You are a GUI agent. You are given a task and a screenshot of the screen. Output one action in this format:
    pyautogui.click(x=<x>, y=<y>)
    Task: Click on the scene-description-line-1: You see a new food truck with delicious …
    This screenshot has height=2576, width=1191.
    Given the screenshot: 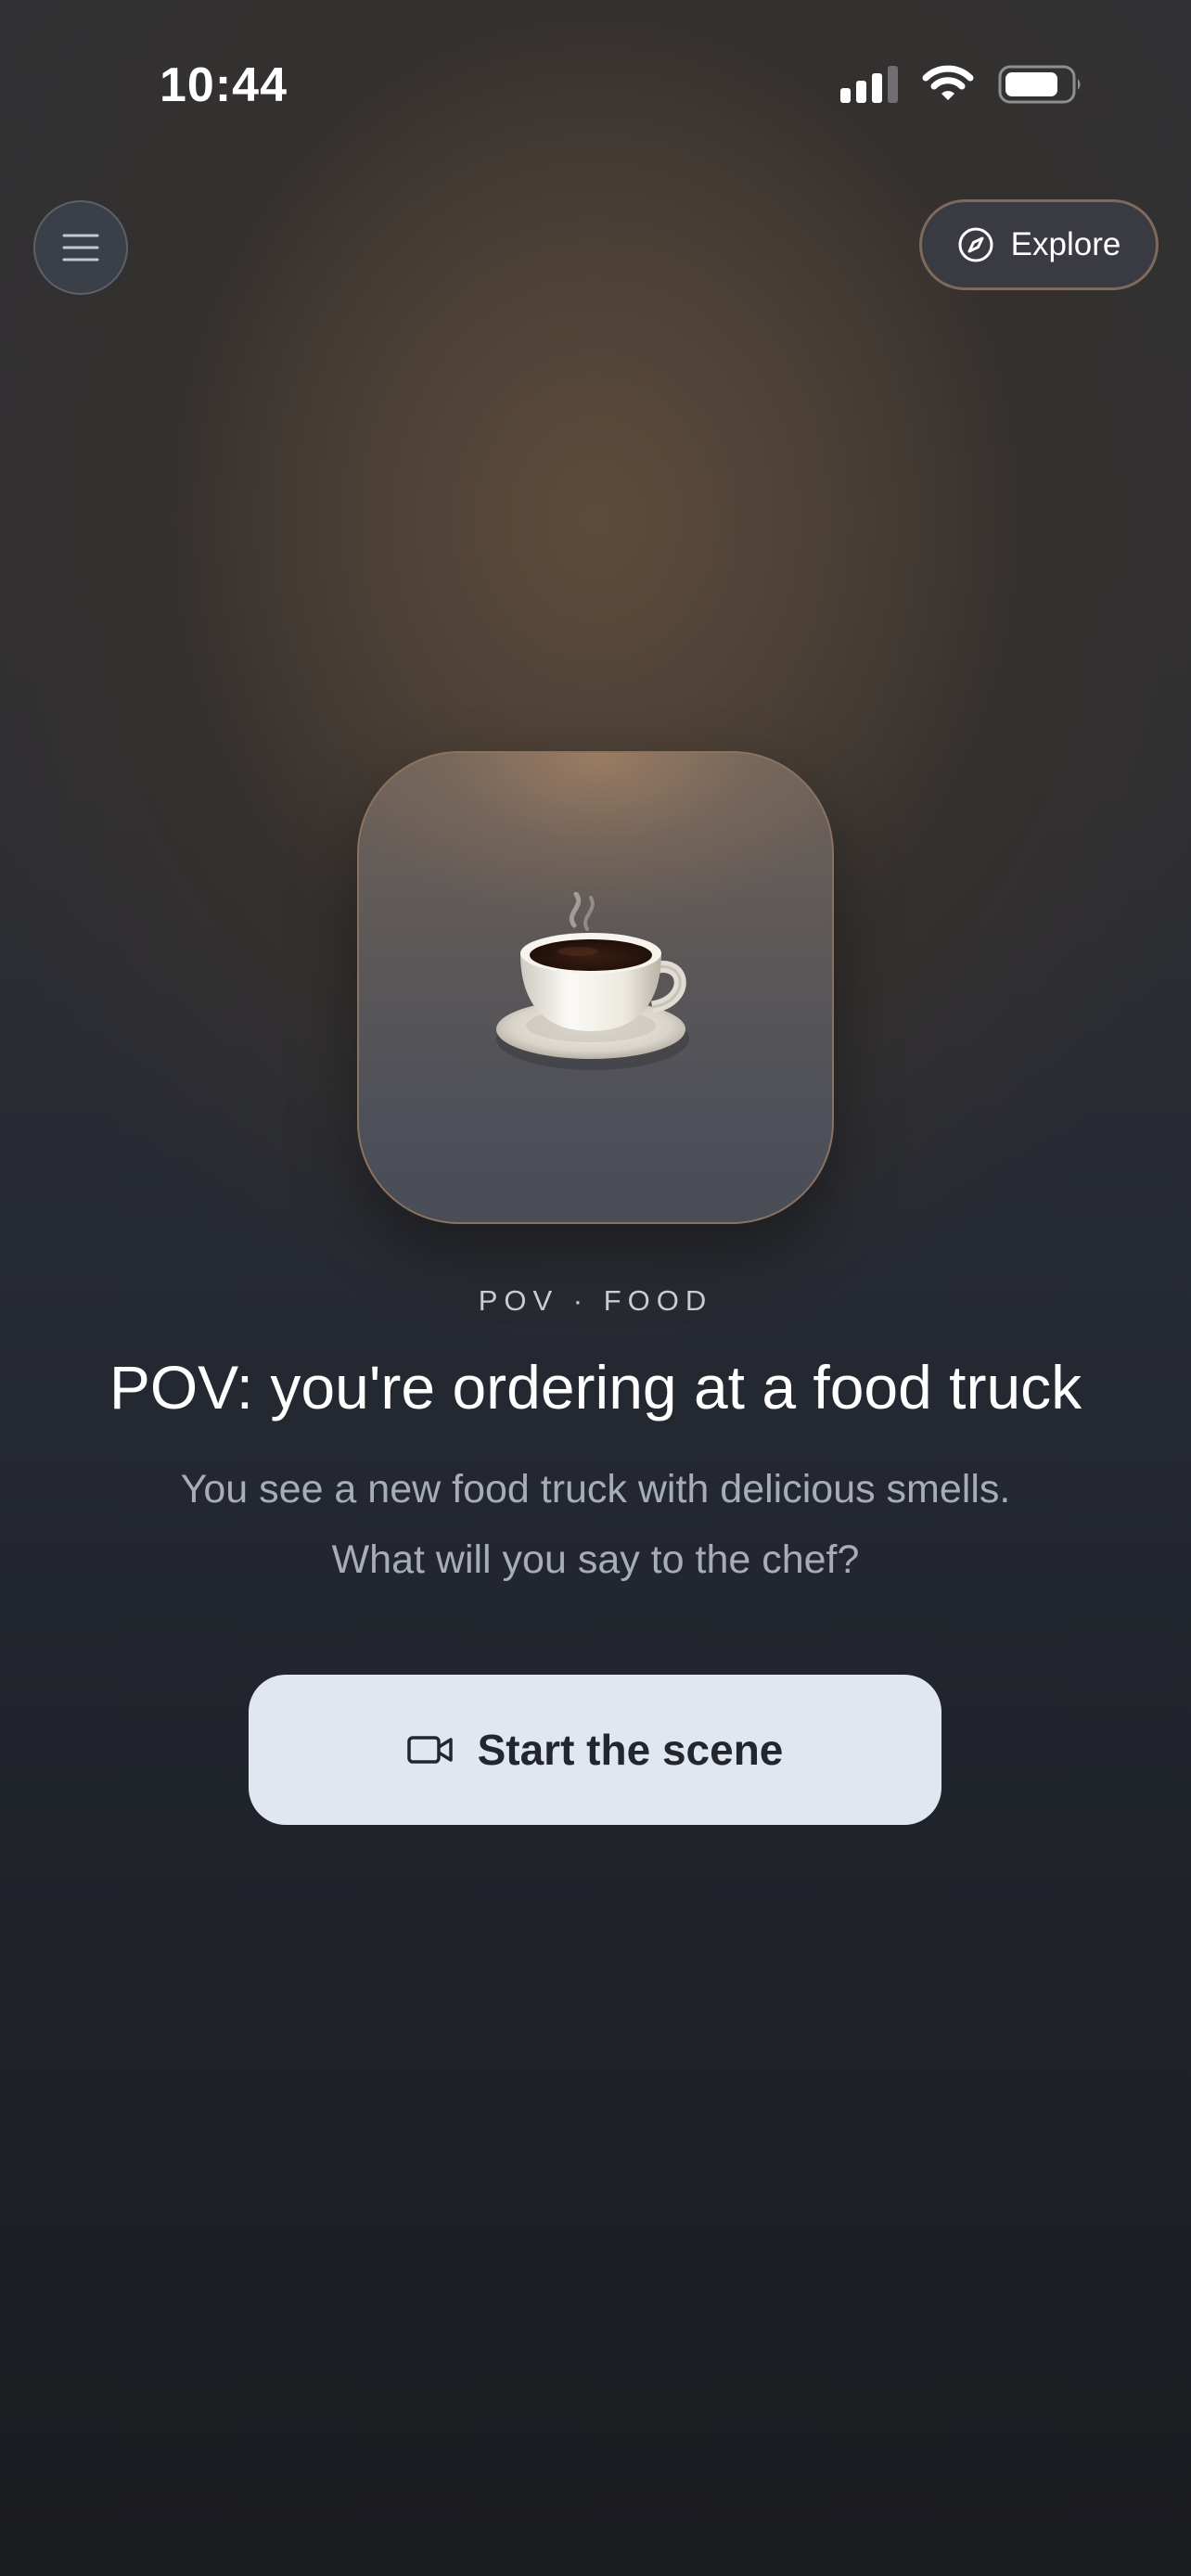 What is the action you would take?
    pyautogui.click(x=595, y=1489)
    